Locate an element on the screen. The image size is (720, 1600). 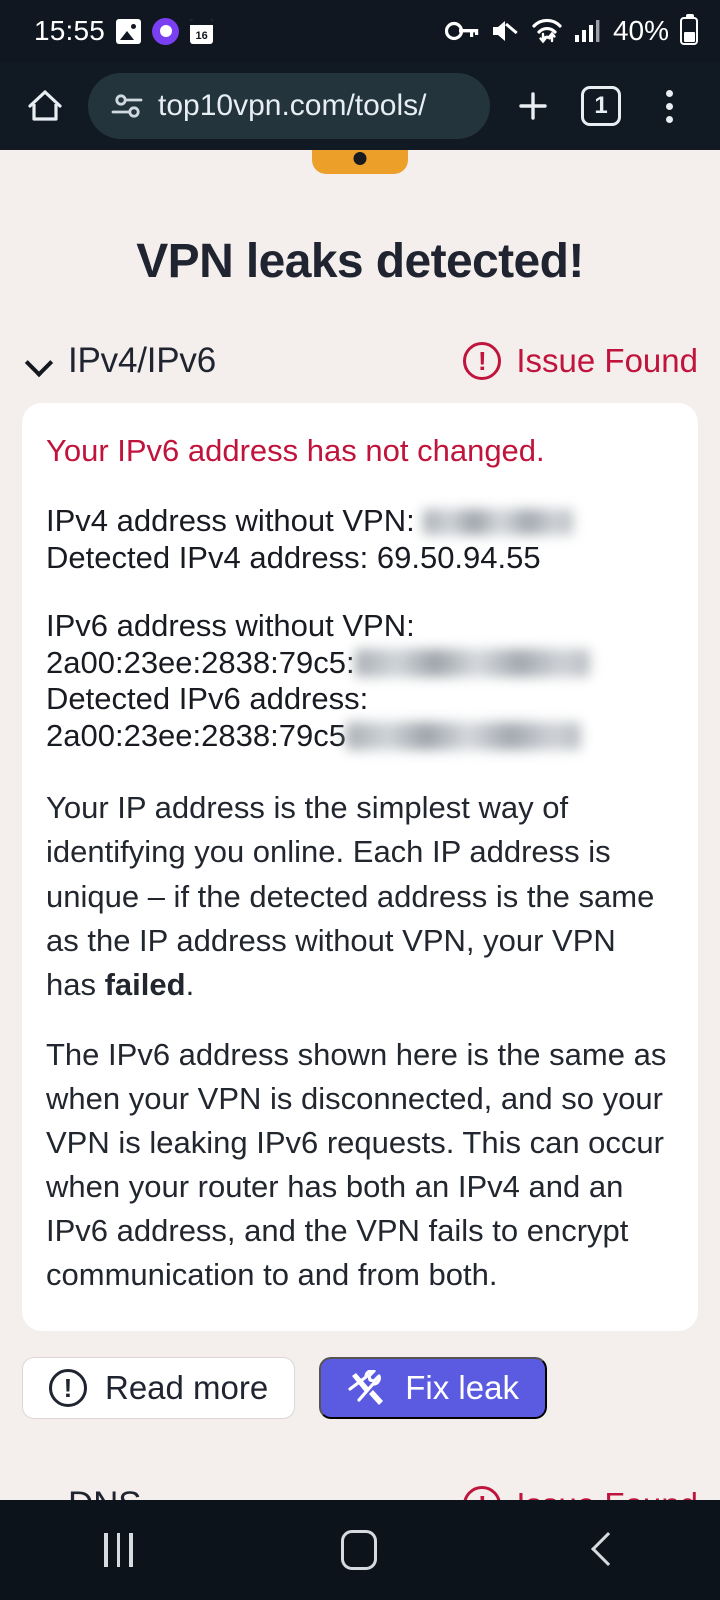
status-badge-ipv4-ipv6: ! Issue Found is located at coordinates (580, 361).